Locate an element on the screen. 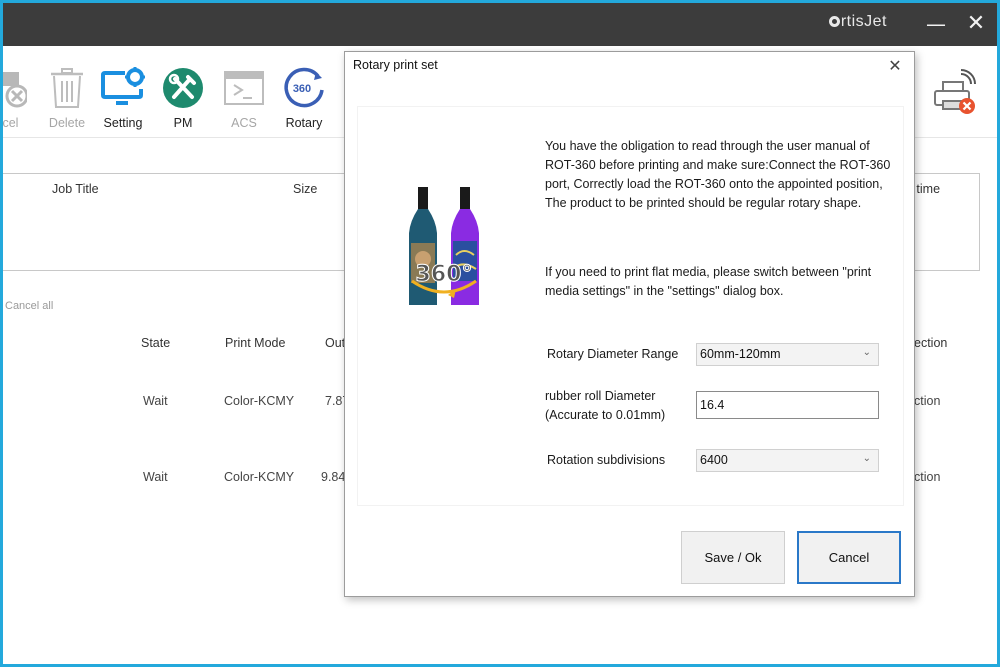 Image resolution: width=1000 pixels, height=667 pixels. toolbar-delete-label: Delete is located at coordinates (67, 123).